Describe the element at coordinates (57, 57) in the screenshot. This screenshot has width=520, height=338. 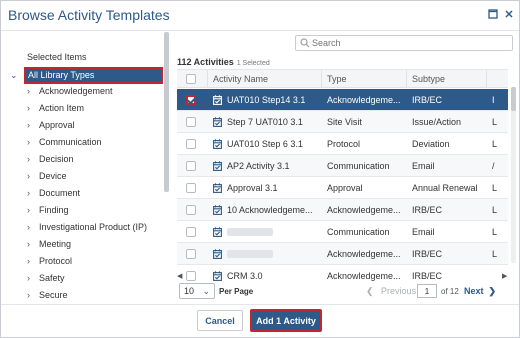
I see `selected-items-link: Selected Items` at that location.